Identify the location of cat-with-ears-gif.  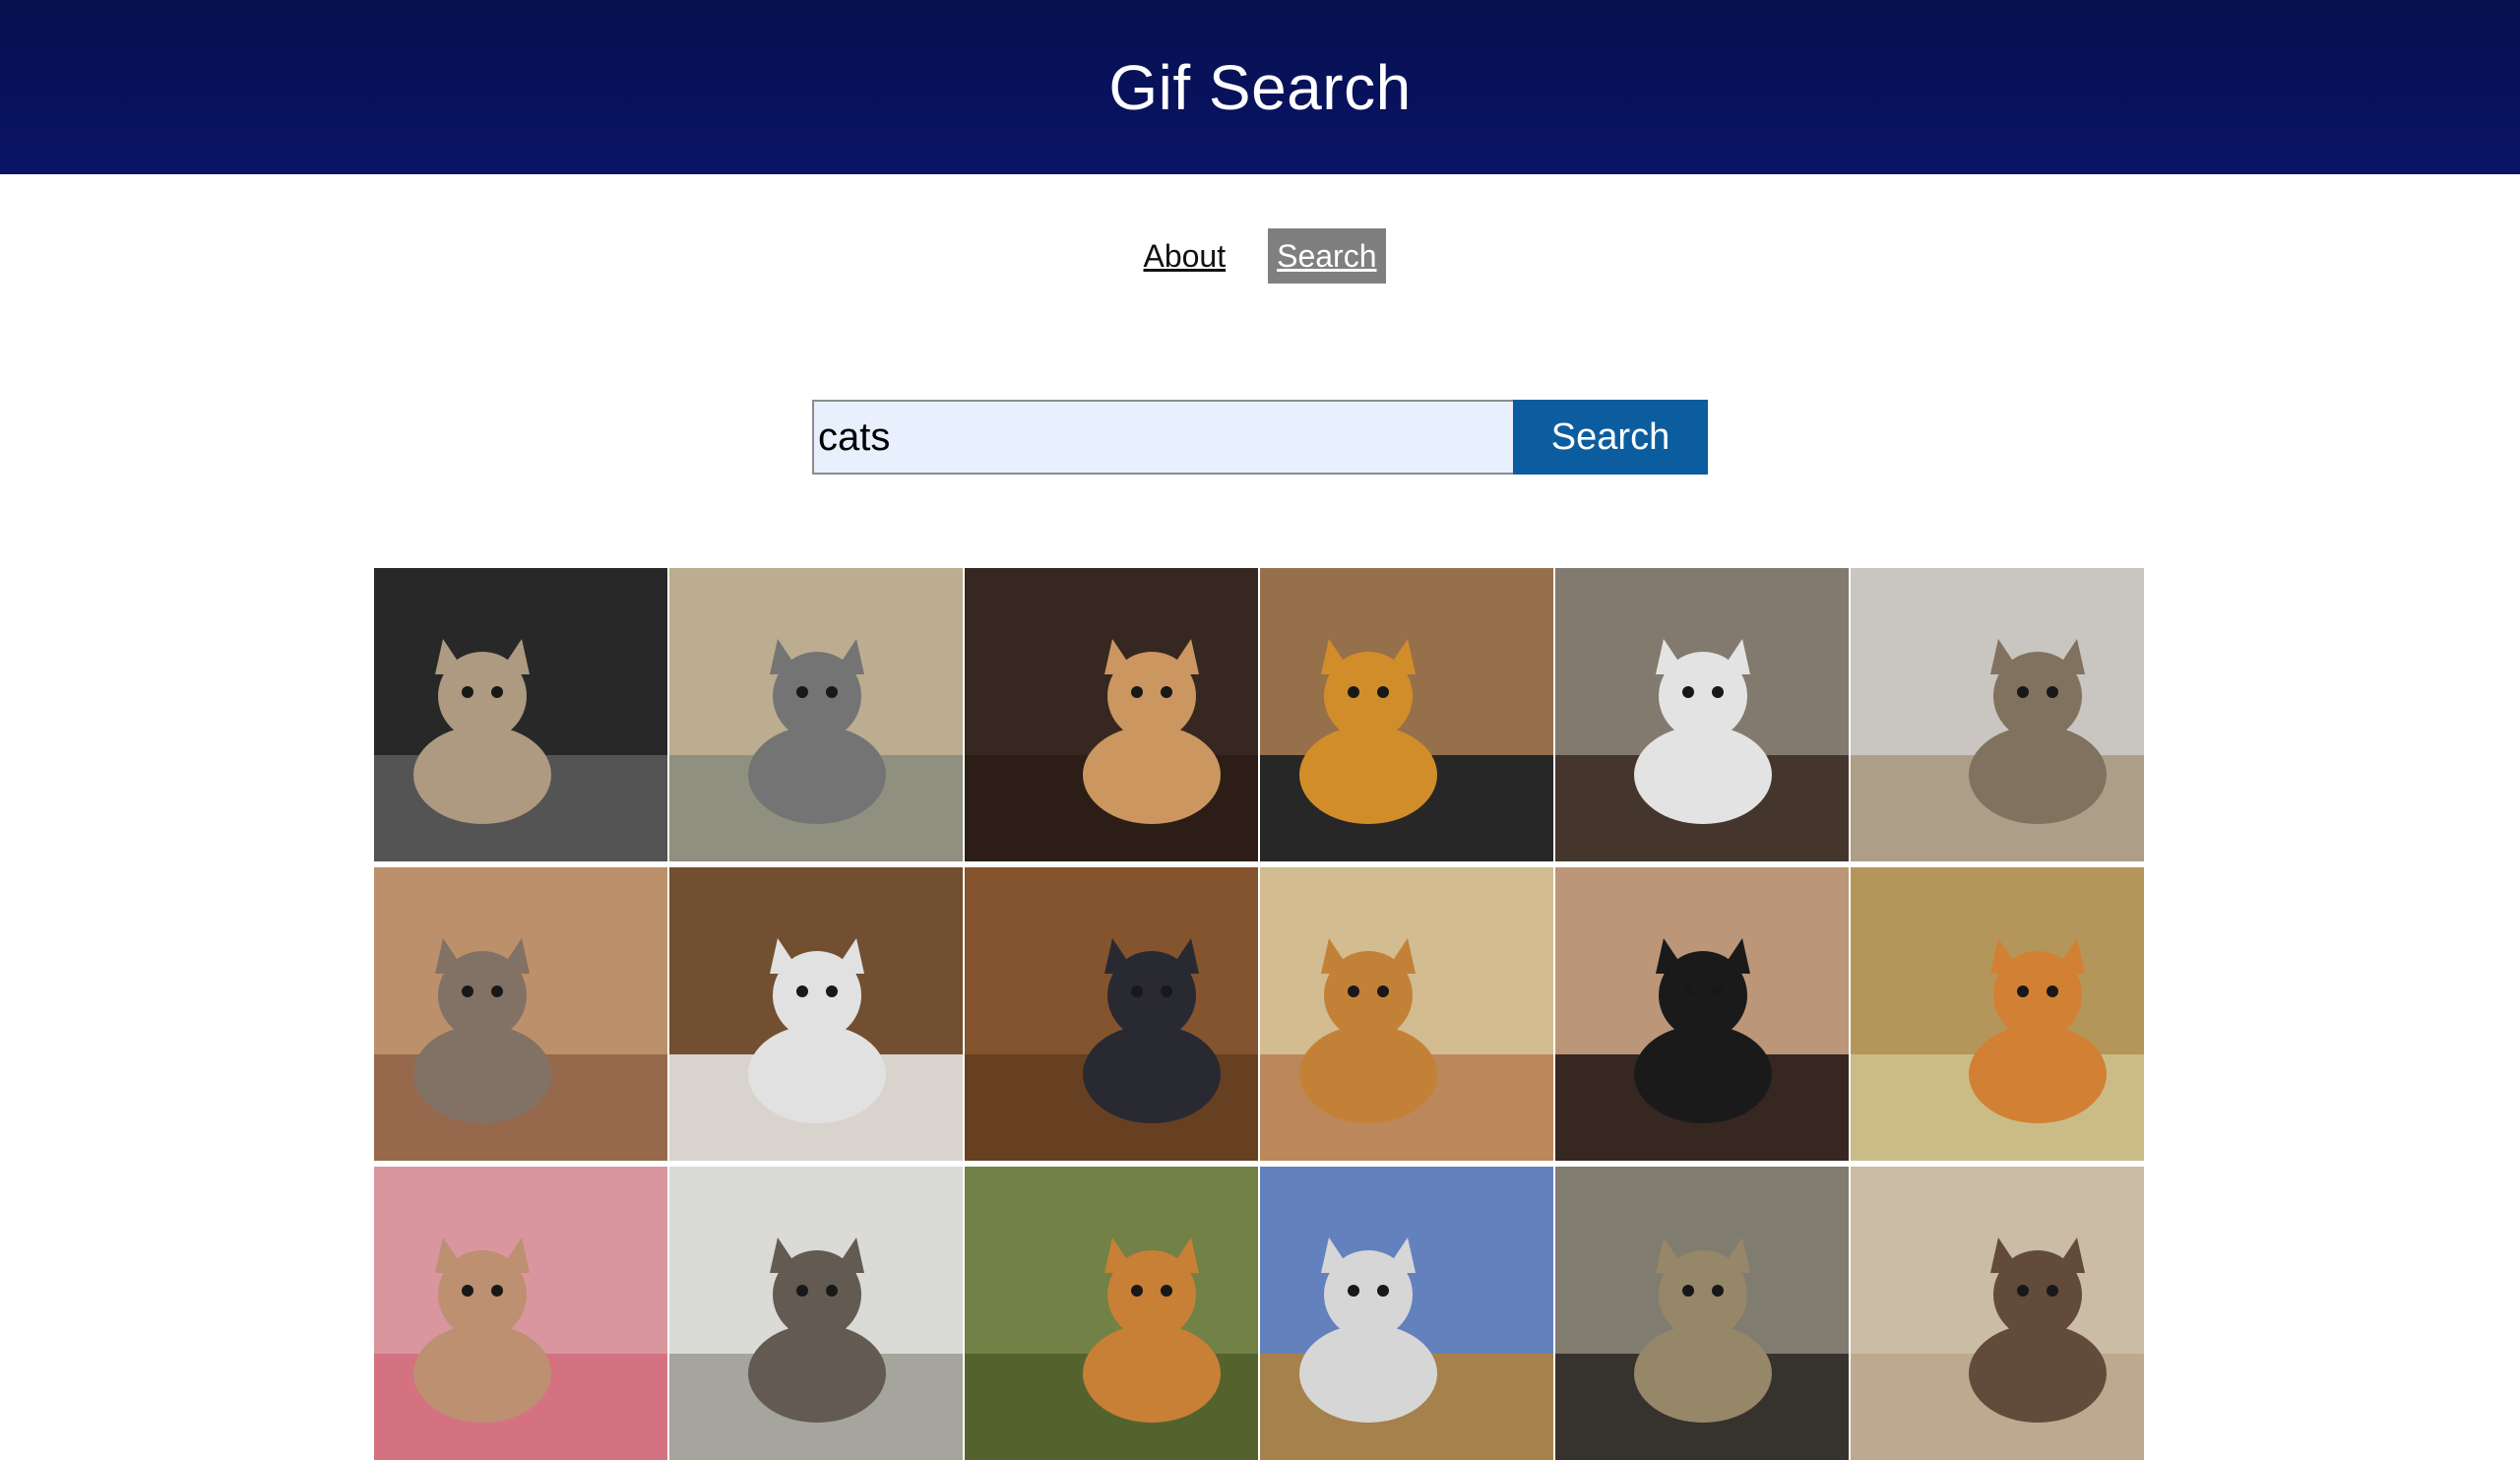
(1406, 1014).